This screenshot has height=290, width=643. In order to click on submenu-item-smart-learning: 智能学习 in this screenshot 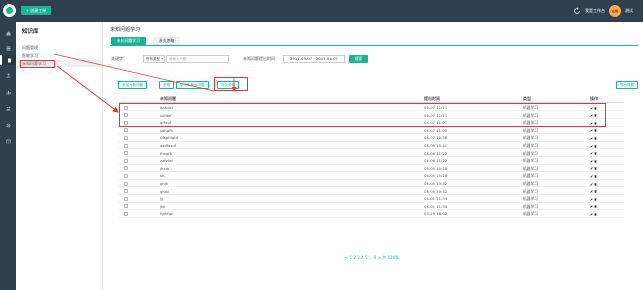, I will do `click(30, 56)`.